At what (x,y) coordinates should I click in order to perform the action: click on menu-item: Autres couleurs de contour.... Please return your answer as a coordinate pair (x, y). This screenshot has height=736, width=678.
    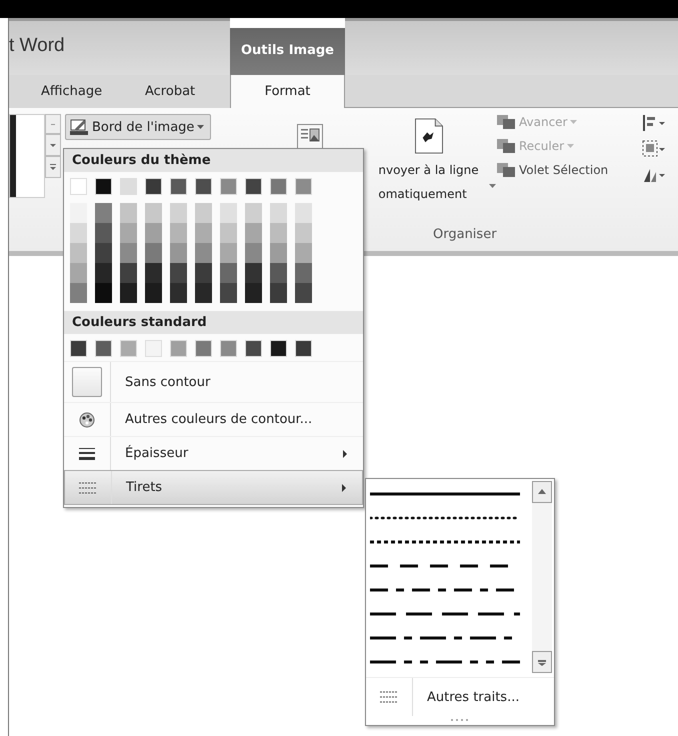
    Looking at the image, I should click on (213, 419).